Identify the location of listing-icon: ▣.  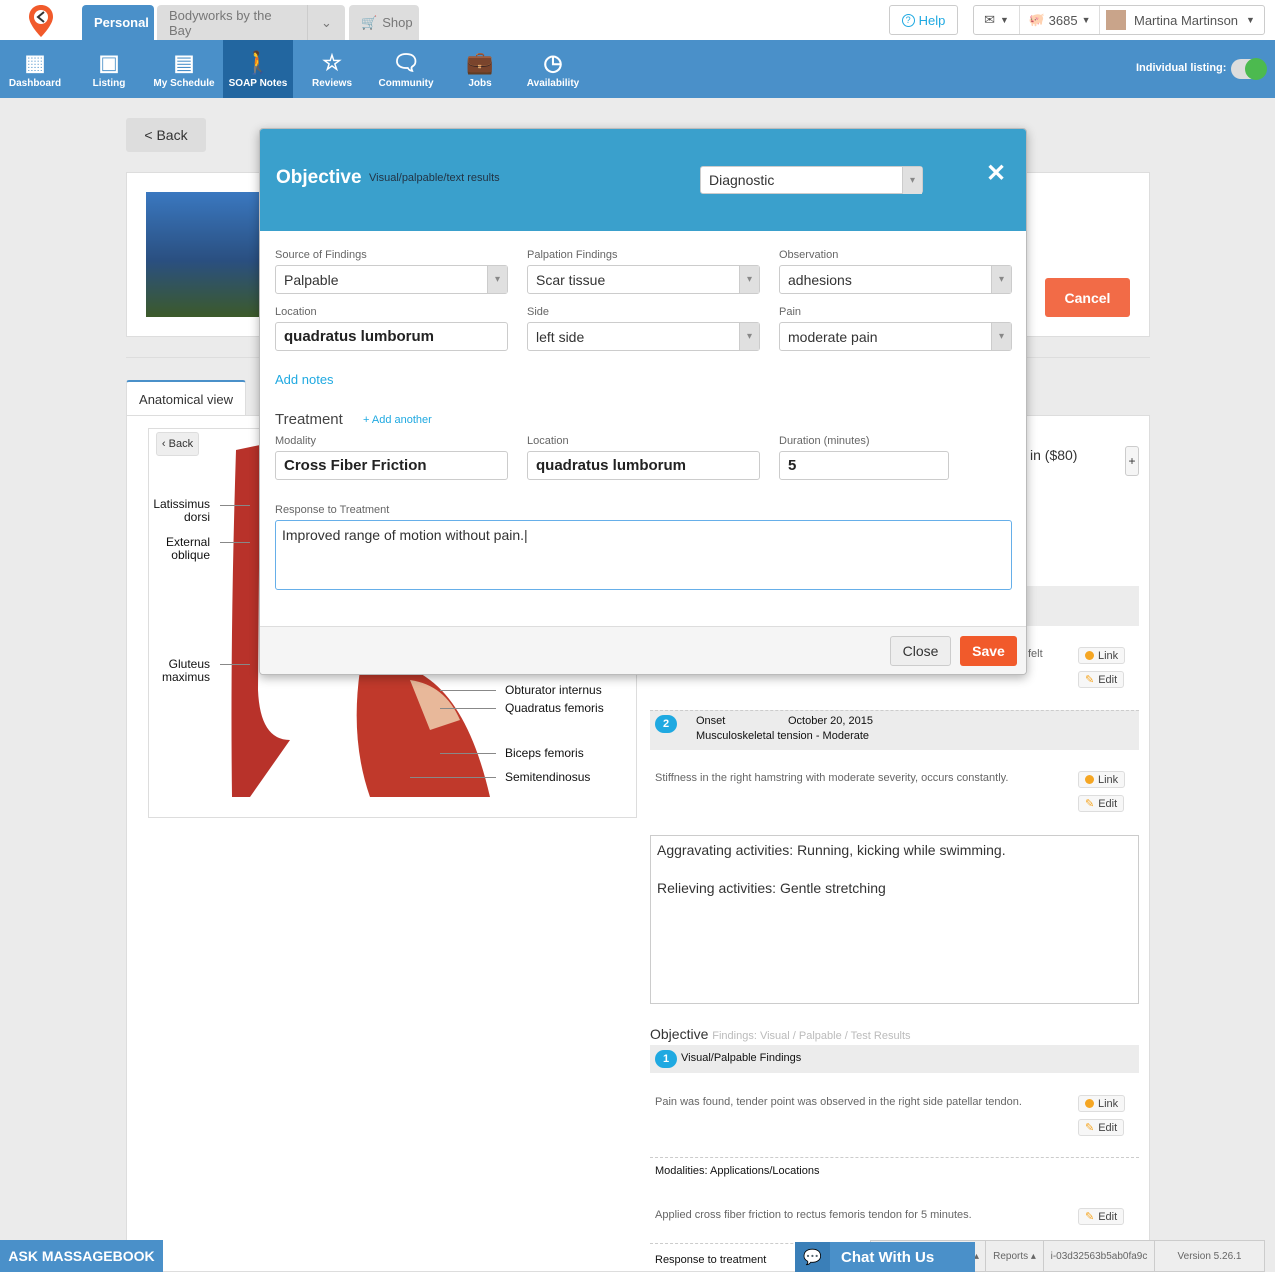
(109, 62).